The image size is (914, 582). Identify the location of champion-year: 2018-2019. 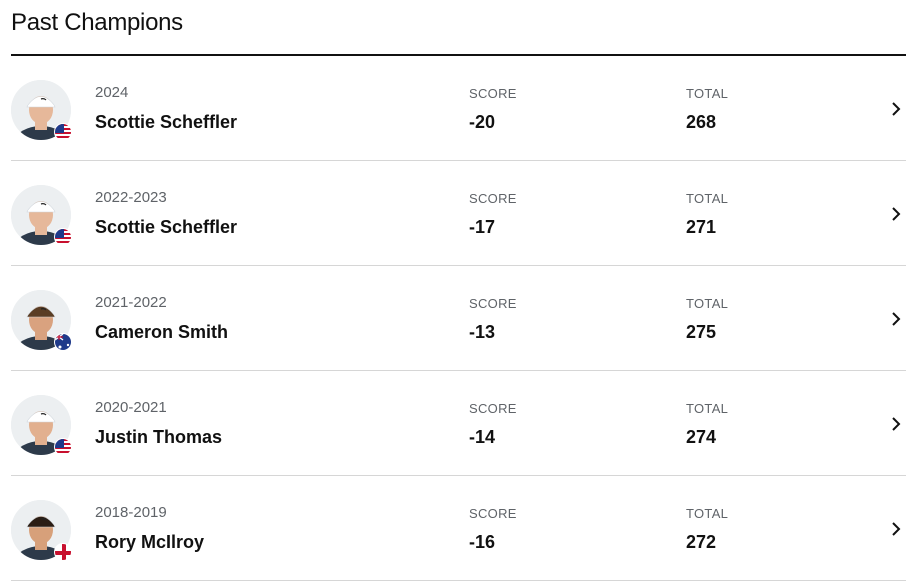
(131, 512).